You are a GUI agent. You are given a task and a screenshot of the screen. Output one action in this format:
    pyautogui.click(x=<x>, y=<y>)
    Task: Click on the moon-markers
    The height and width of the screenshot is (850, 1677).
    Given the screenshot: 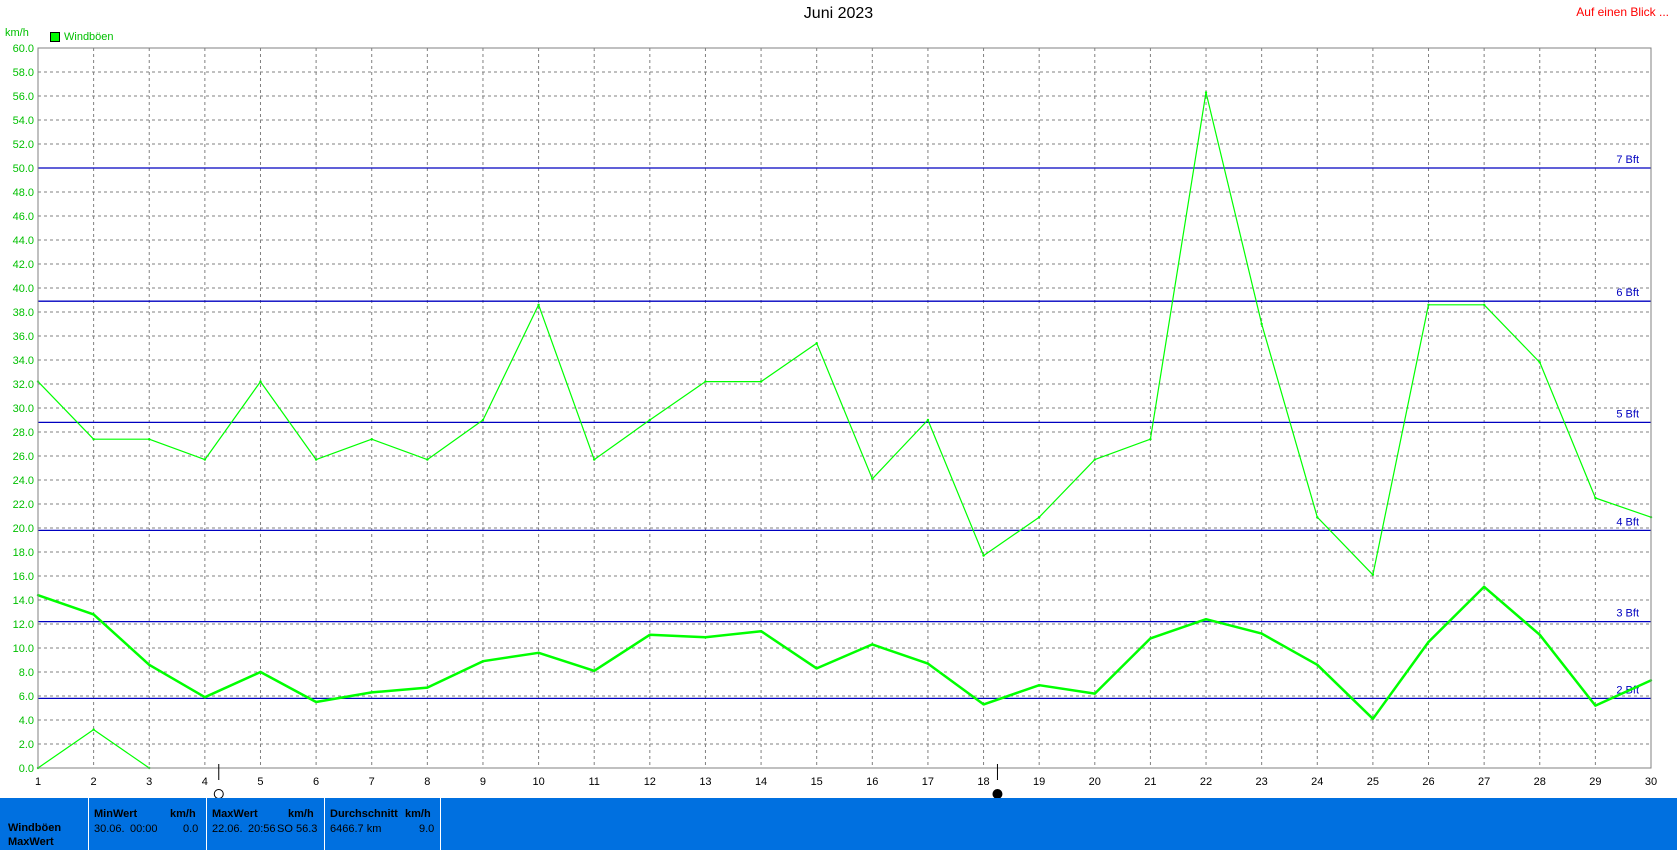 What is the action you would take?
    pyautogui.click(x=608, y=781)
    